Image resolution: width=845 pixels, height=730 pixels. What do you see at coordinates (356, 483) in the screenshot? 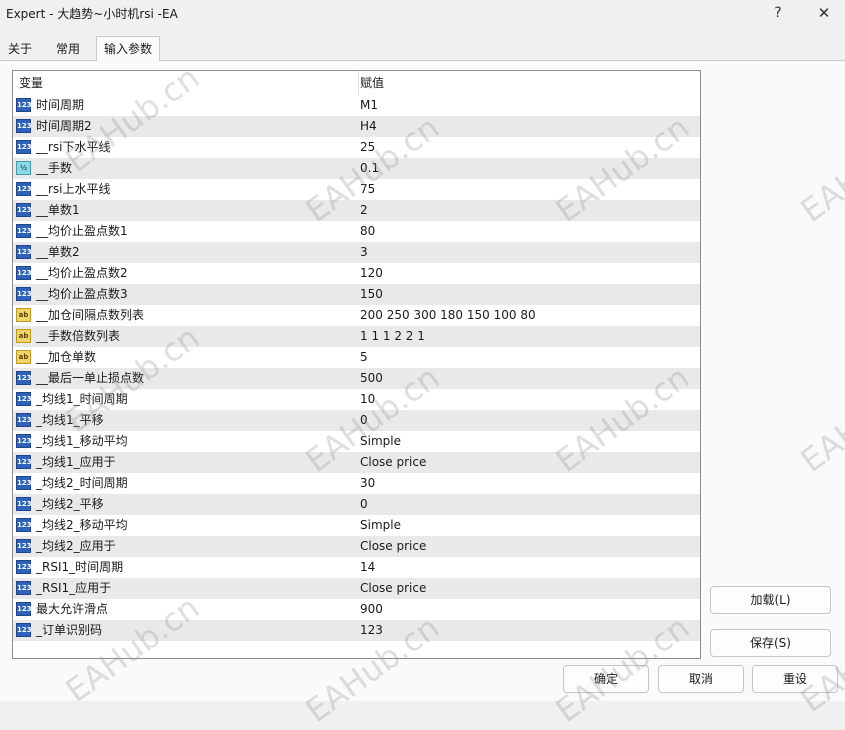
I see `parameter-row: 123 _均线2_时间周期 30` at bounding box center [356, 483].